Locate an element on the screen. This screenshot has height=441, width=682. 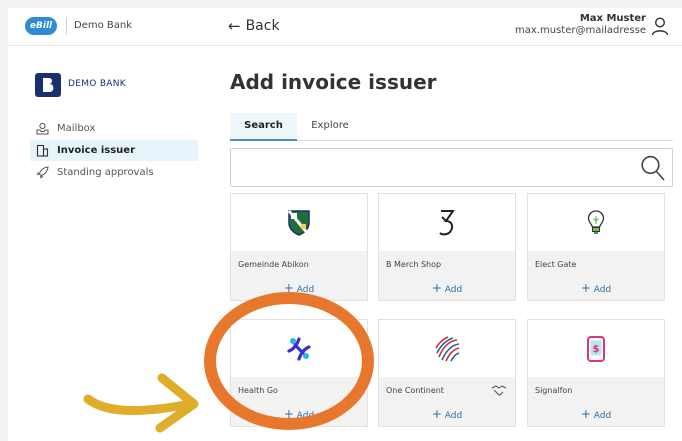
phone-dollar-icon: $ is located at coordinates (596, 348).